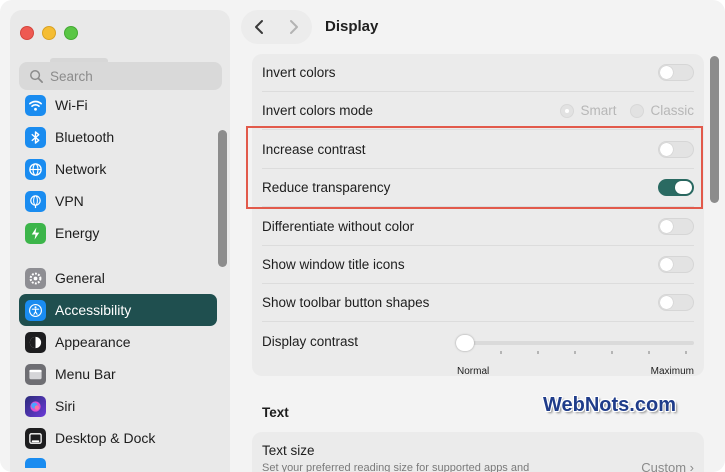 The height and width of the screenshot is (472, 725). I want to click on annotation-highlight-box, so click(474, 167).